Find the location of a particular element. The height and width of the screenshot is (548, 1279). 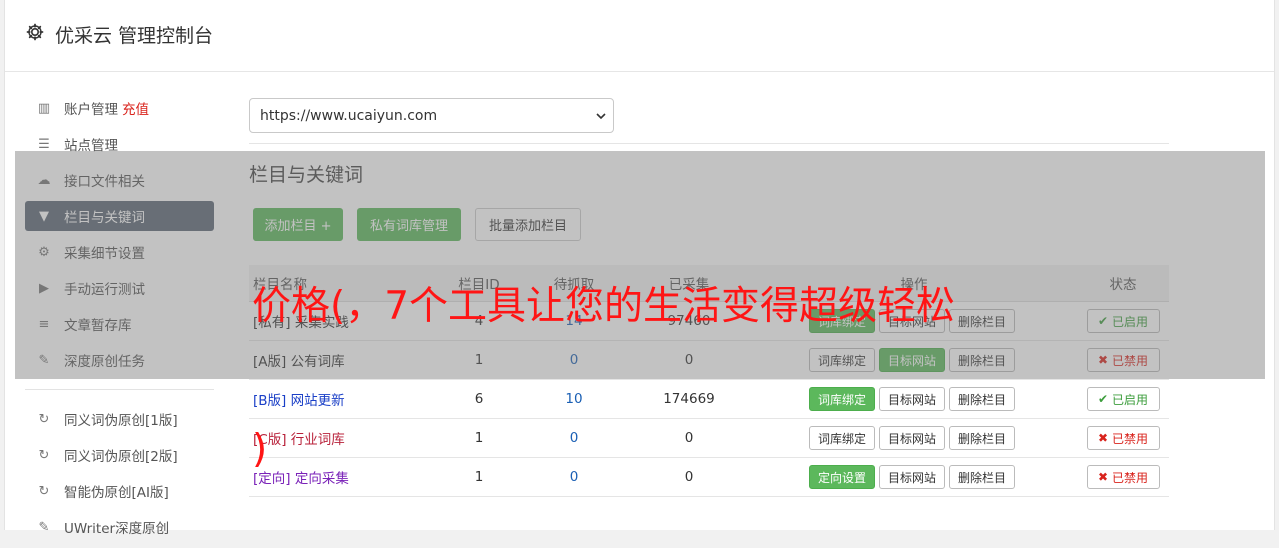

table-row: [B版] 网站更新 6 10 174669 词库绑定 目标网站 删除栏目 ✔ 已启用 is located at coordinates (709, 399).